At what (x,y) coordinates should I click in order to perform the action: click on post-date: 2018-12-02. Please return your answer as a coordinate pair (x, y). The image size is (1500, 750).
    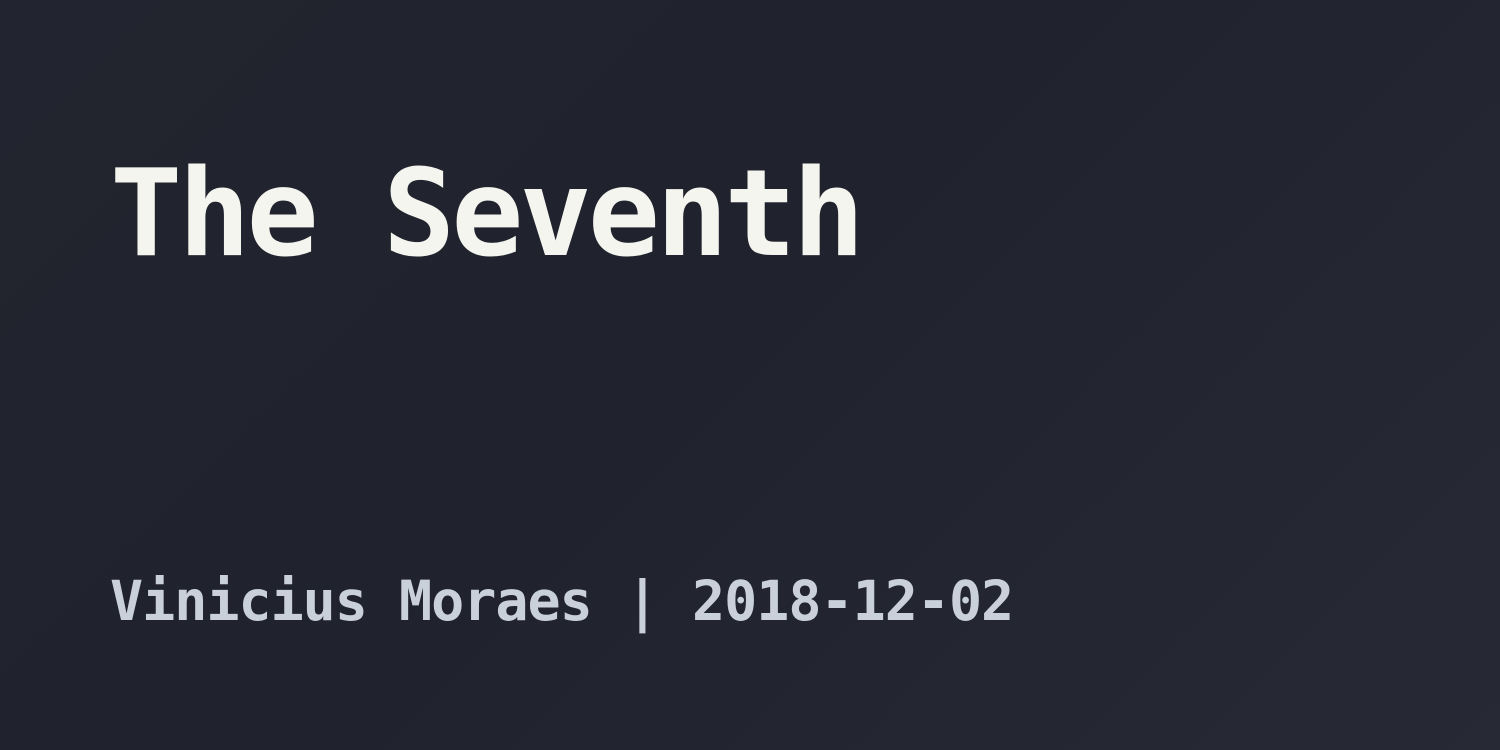
    Looking at the image, I should click on (853, 601).